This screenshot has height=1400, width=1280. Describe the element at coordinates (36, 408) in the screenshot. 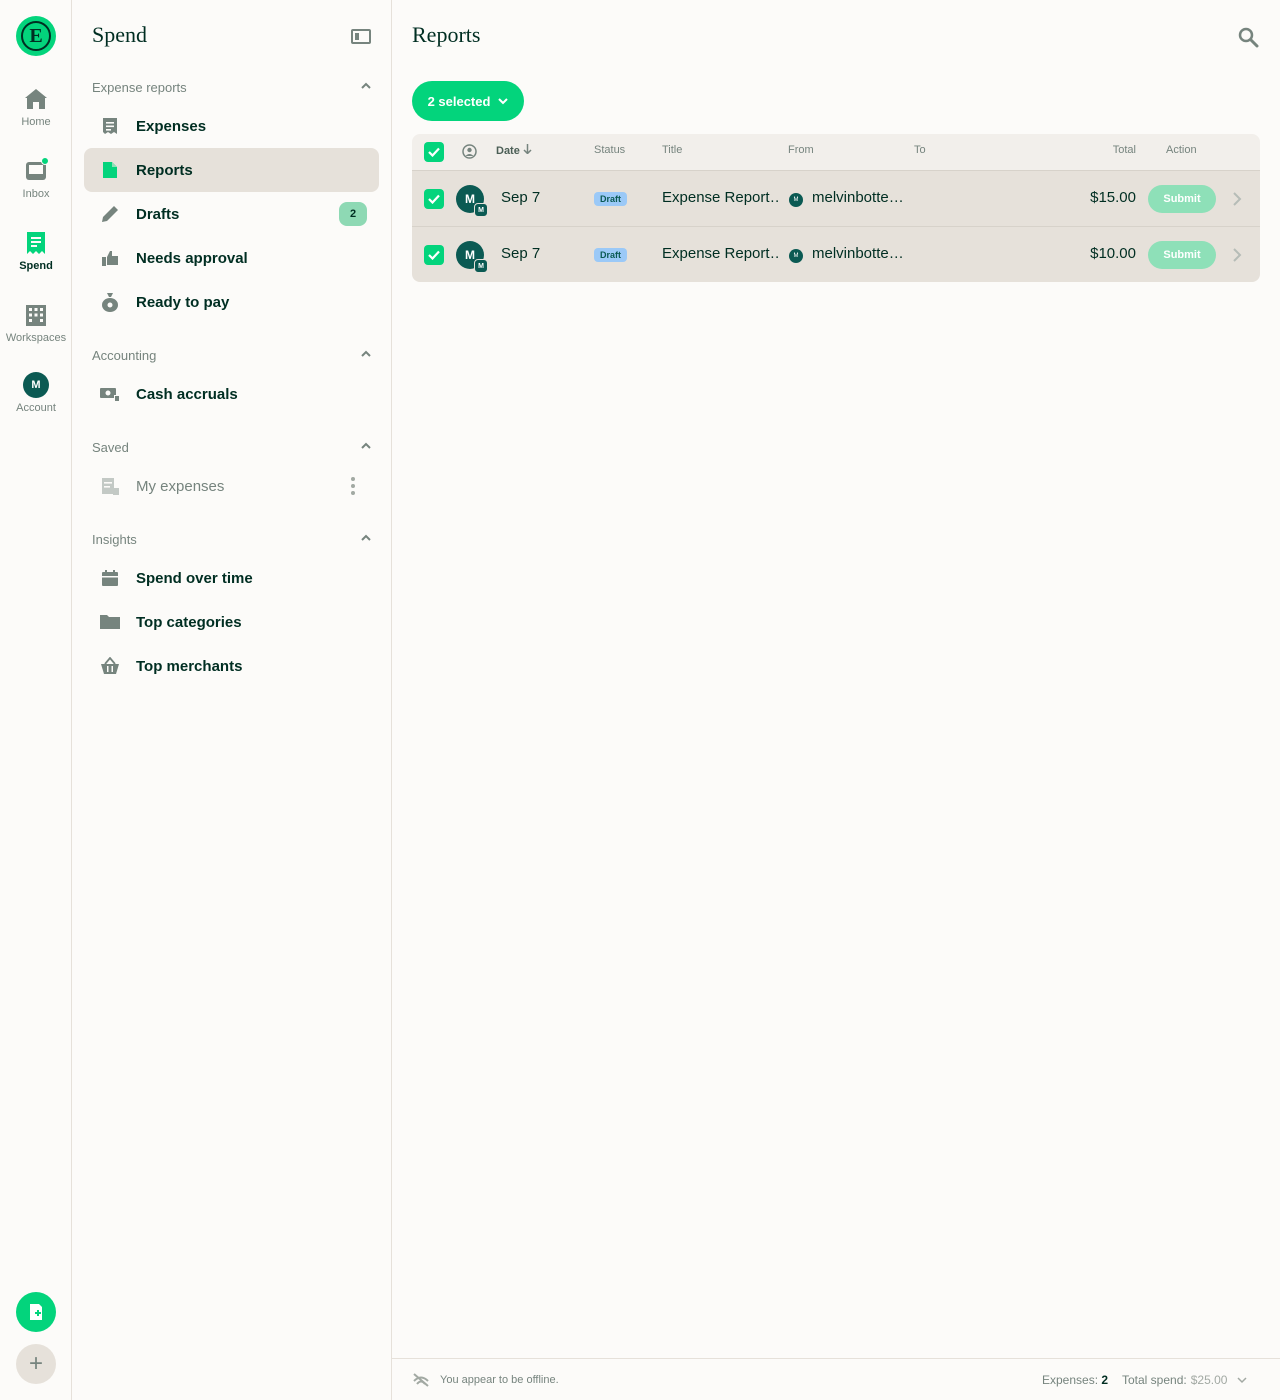

I see `rail-label-account: Account` at that location.